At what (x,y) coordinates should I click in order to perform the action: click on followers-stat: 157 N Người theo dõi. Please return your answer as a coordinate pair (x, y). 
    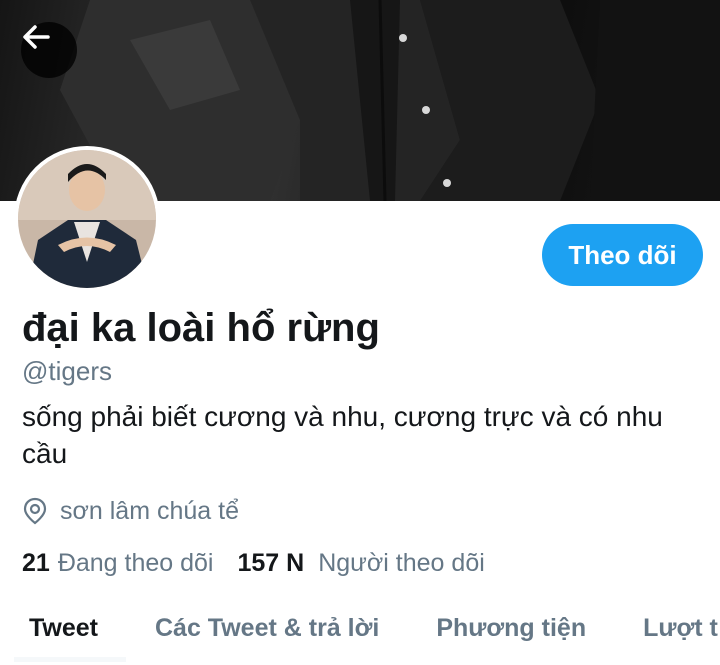
    Looking at the image, I should click on (361, 563).